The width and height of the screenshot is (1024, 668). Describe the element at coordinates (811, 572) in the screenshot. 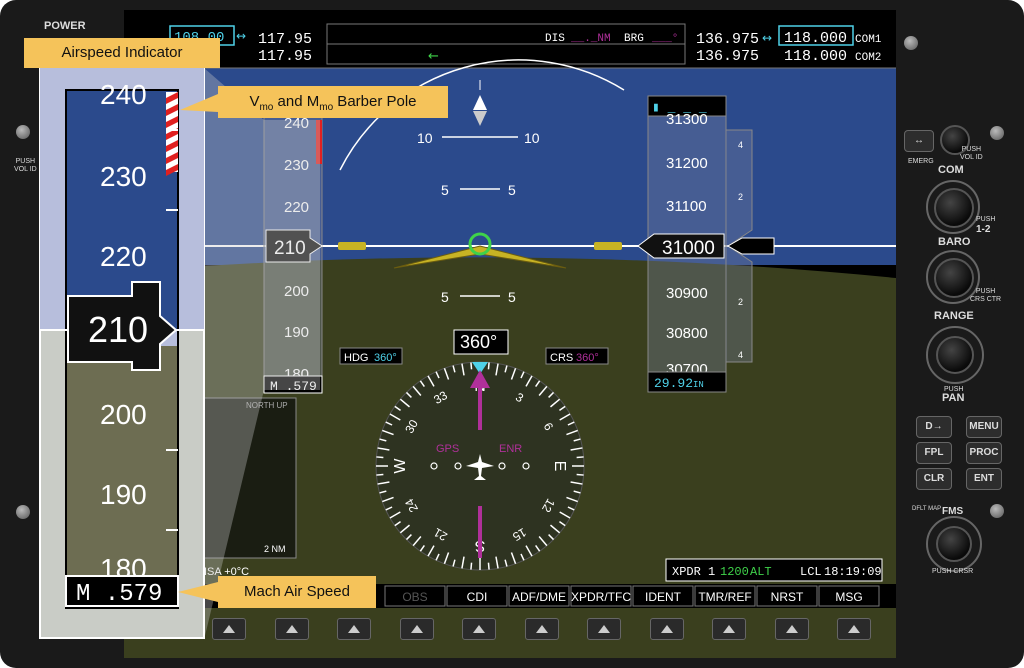

I see `lcl-label: LCL` at that location.